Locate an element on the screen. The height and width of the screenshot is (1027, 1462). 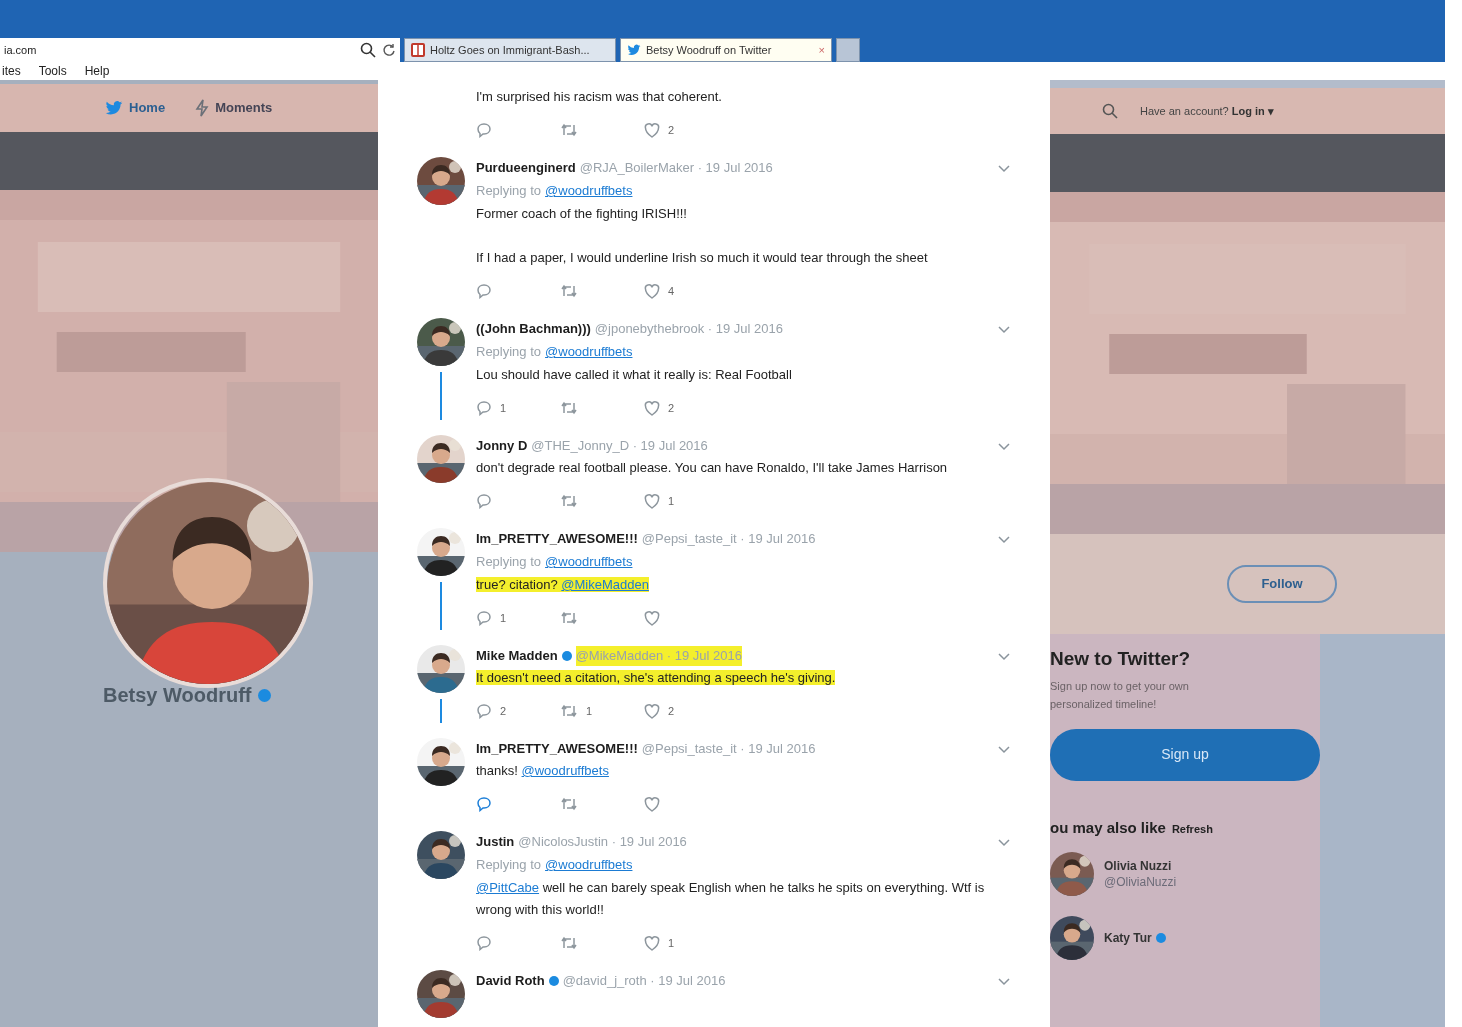
author-name: Jonny D is located at coordinates (502, 446).